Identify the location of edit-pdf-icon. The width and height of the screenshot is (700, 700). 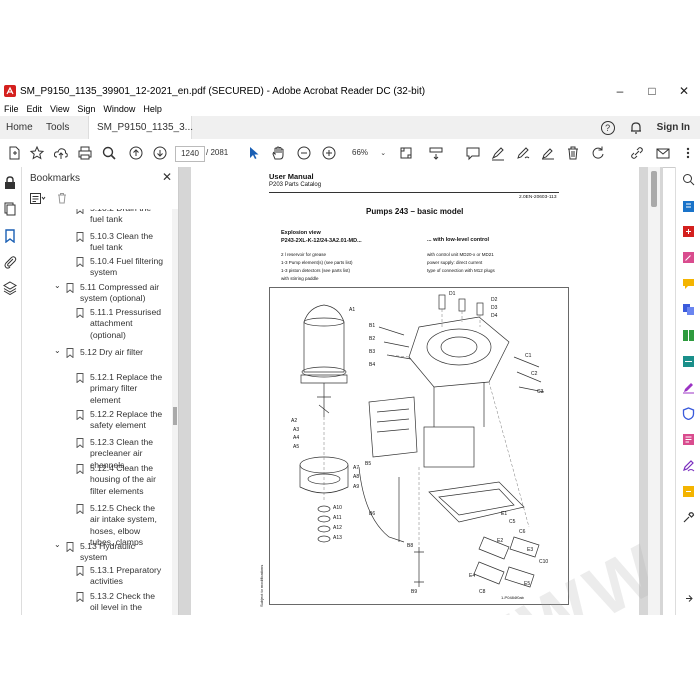
(688, 257).